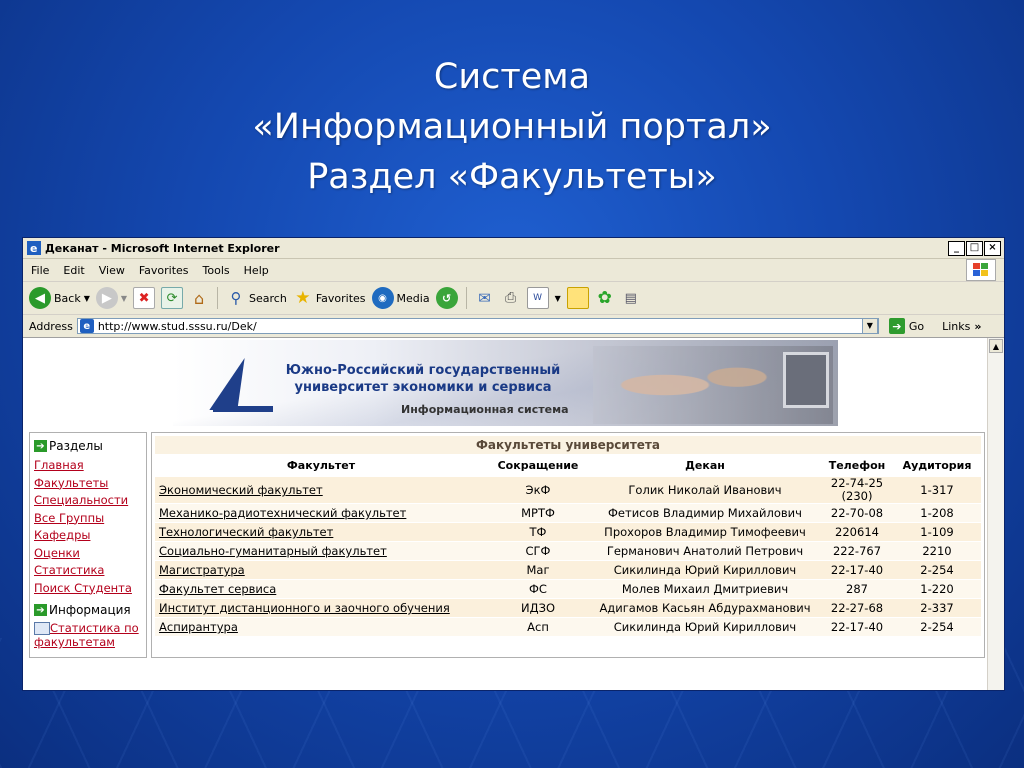 This screenshot has width=1024, height=768. I want to click on discuss-note-icon, so click(577, 298).